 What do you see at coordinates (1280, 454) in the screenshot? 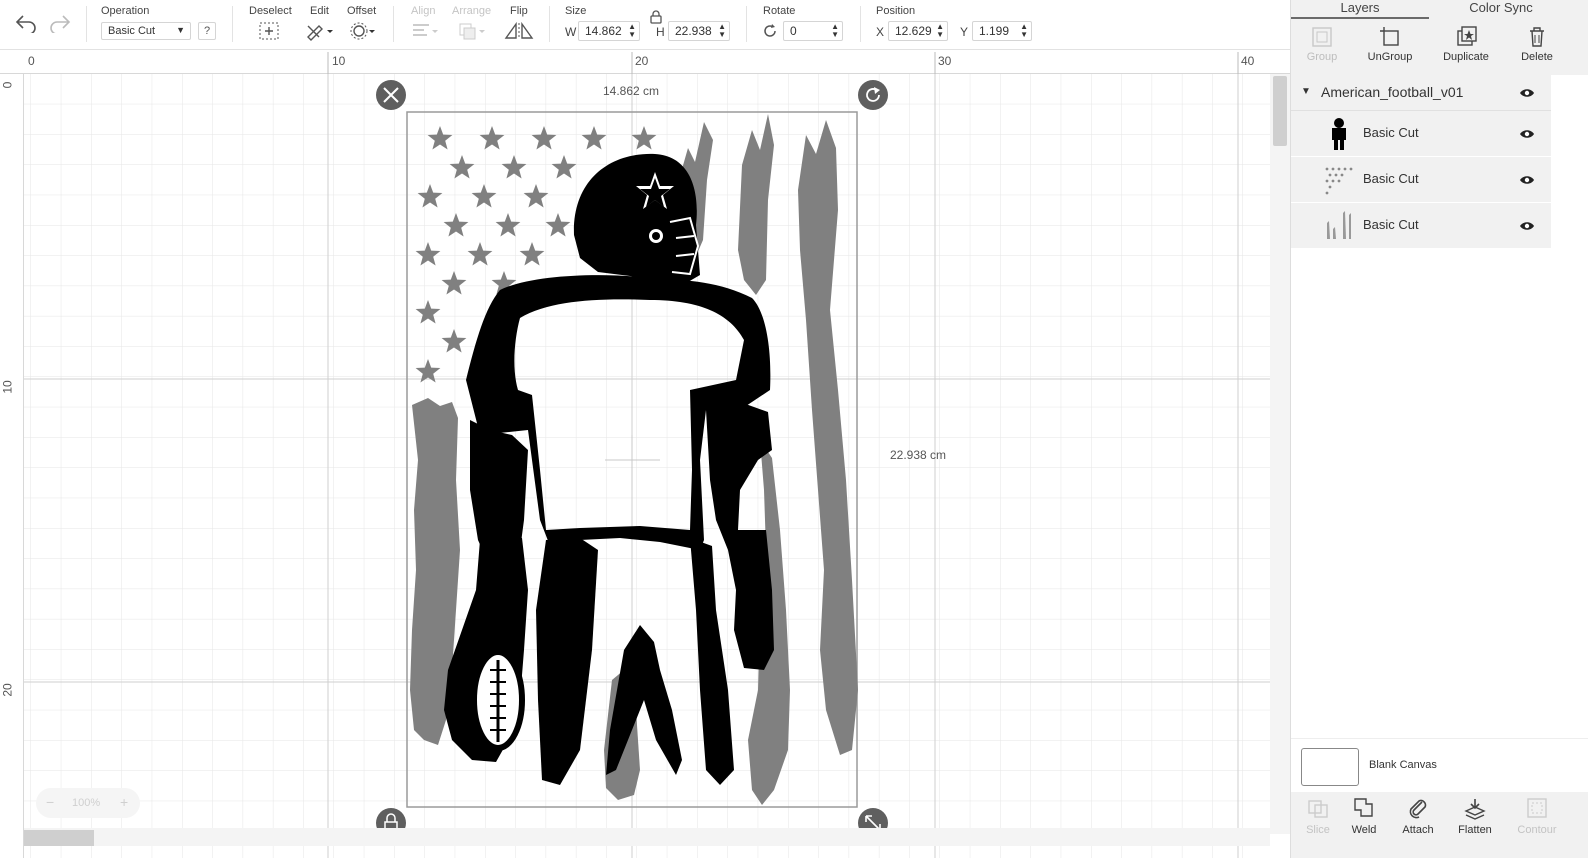
I see `canvas-vertical-scrollbar` at bounding box center [1280, 454].